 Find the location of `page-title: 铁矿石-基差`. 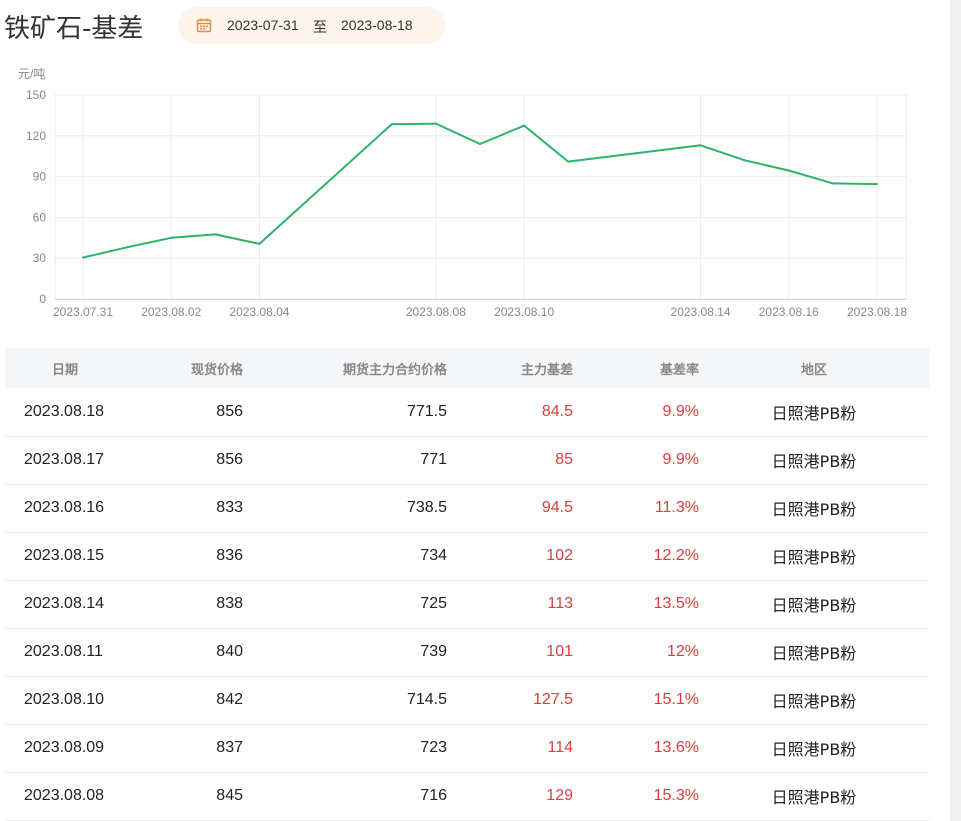

page-title: 铁矿石-基差 is located at coordinates (74, 29).